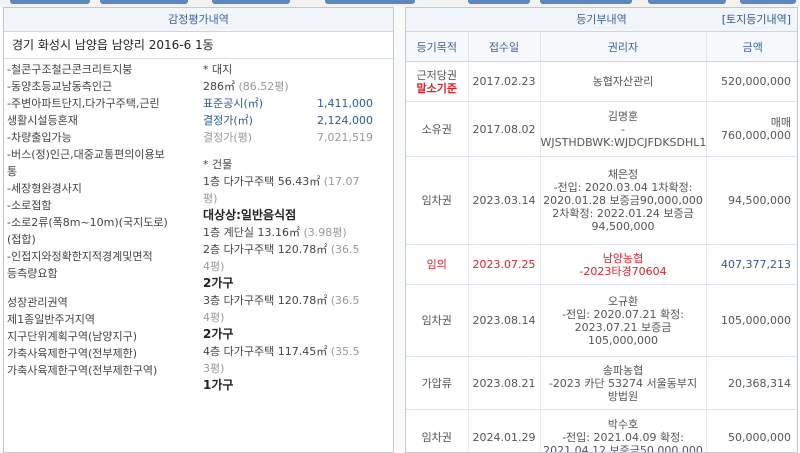 Image resolution: width=800 pixels, height=453 pixels. I want to click on land-area: 286㎡ (86.52평), so click(298, 86).